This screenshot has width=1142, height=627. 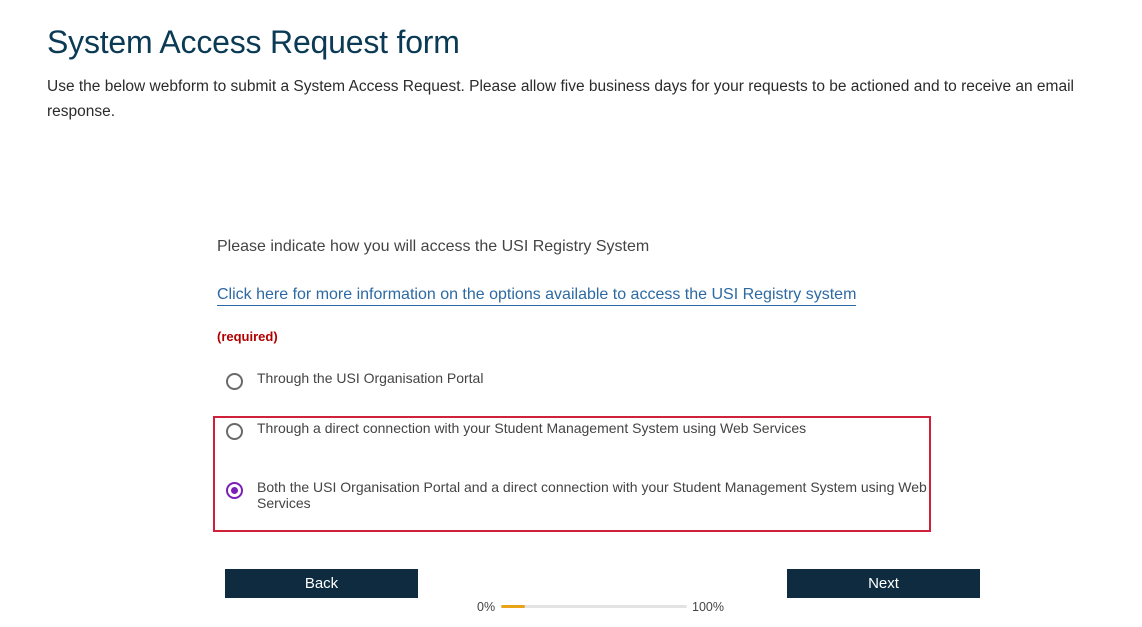 I want to click on page-title: System Access Request form, so click(x=253, y=42).